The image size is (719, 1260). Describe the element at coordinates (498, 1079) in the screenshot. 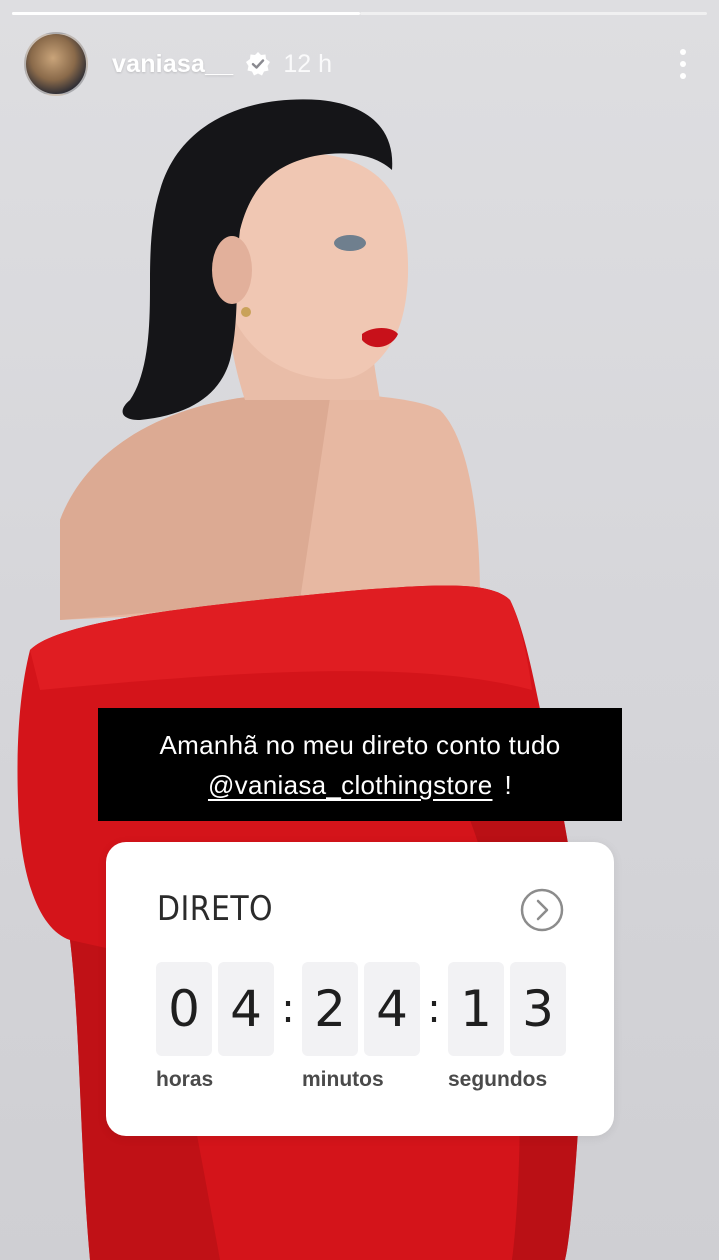

I see `seconds-label: segundos` at that location.